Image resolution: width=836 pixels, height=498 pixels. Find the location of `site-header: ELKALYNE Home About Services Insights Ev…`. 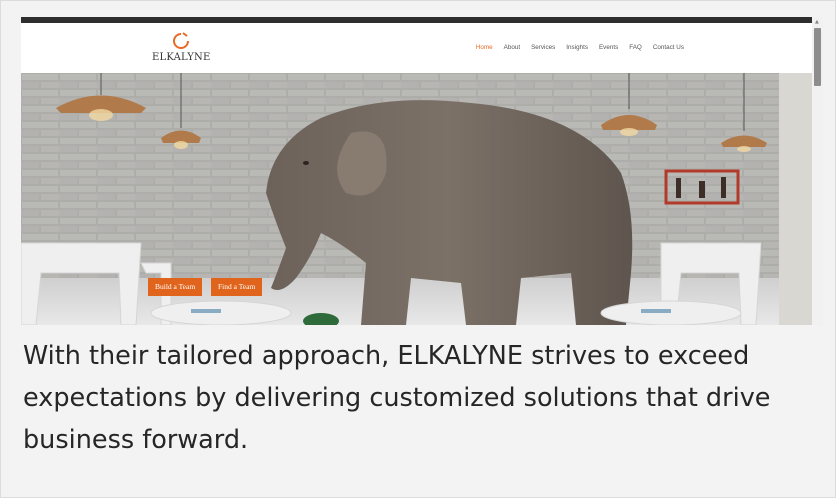

site-header: ELKALYNE Home About Services Insights Ev… is located at coordinates (416, 48).